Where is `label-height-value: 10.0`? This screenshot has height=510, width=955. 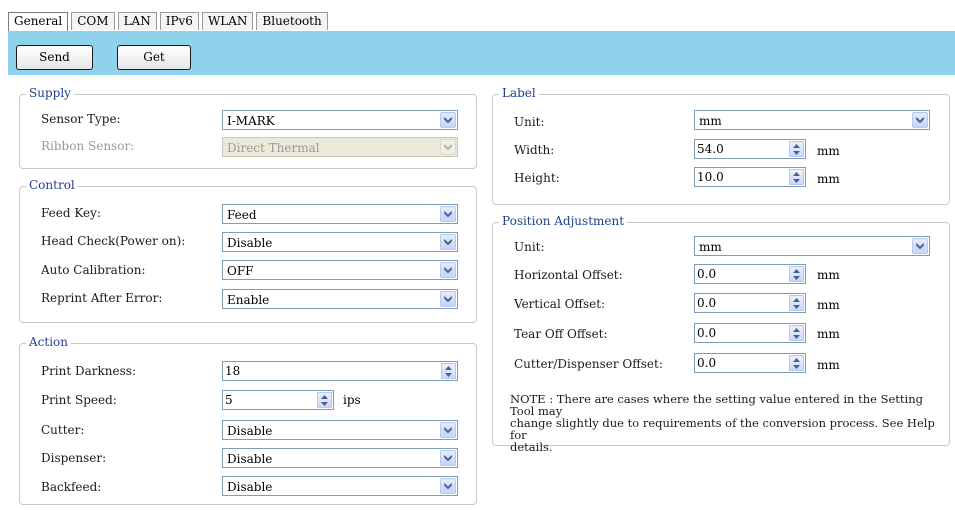
label-height-value: 10.0 is located at coordinates (710, 177).